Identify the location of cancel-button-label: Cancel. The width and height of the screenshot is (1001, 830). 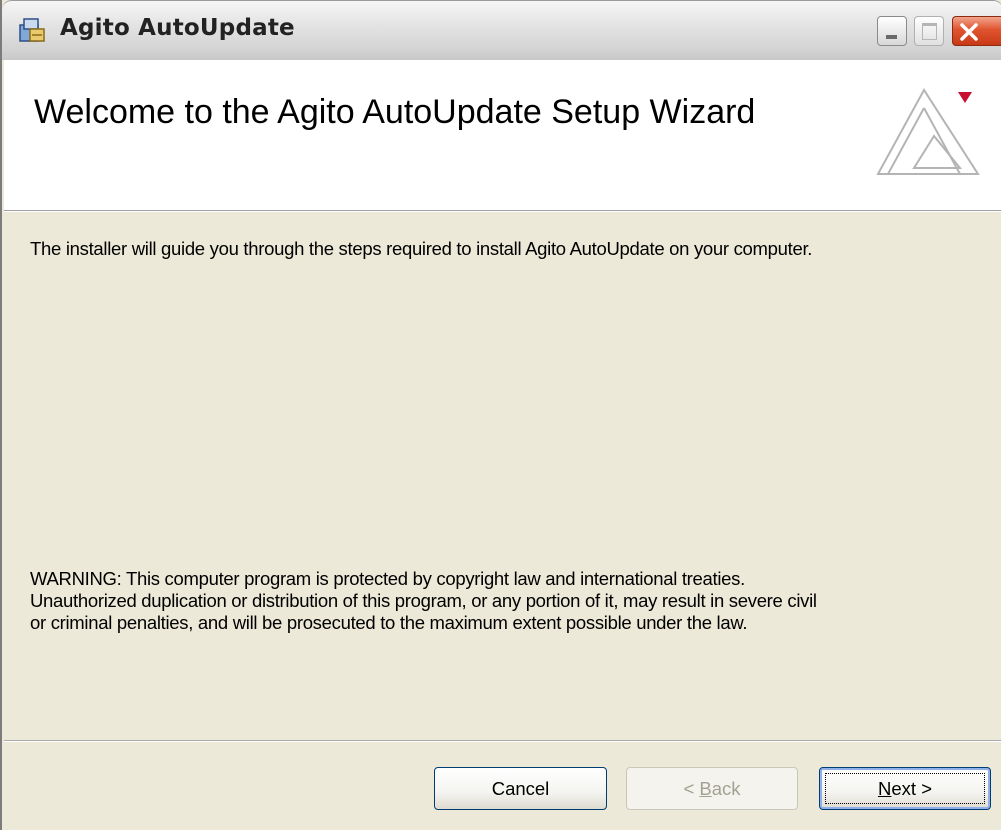
(520, 788).